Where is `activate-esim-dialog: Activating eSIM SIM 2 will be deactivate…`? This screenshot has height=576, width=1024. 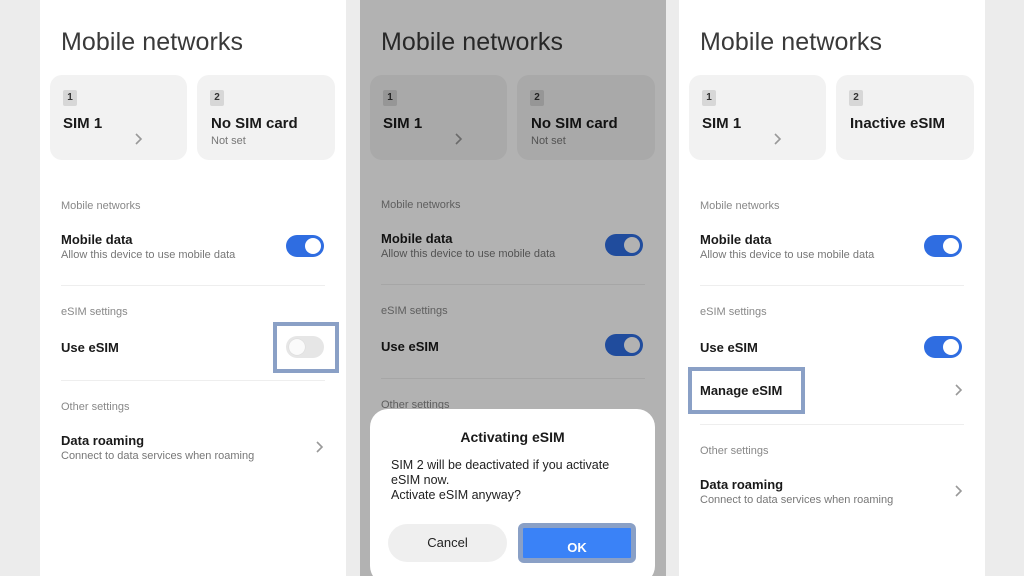
activate-esim-dialog: Activating eSIM SIM 2 will be deactivate… is located at coordinates (512, 492).